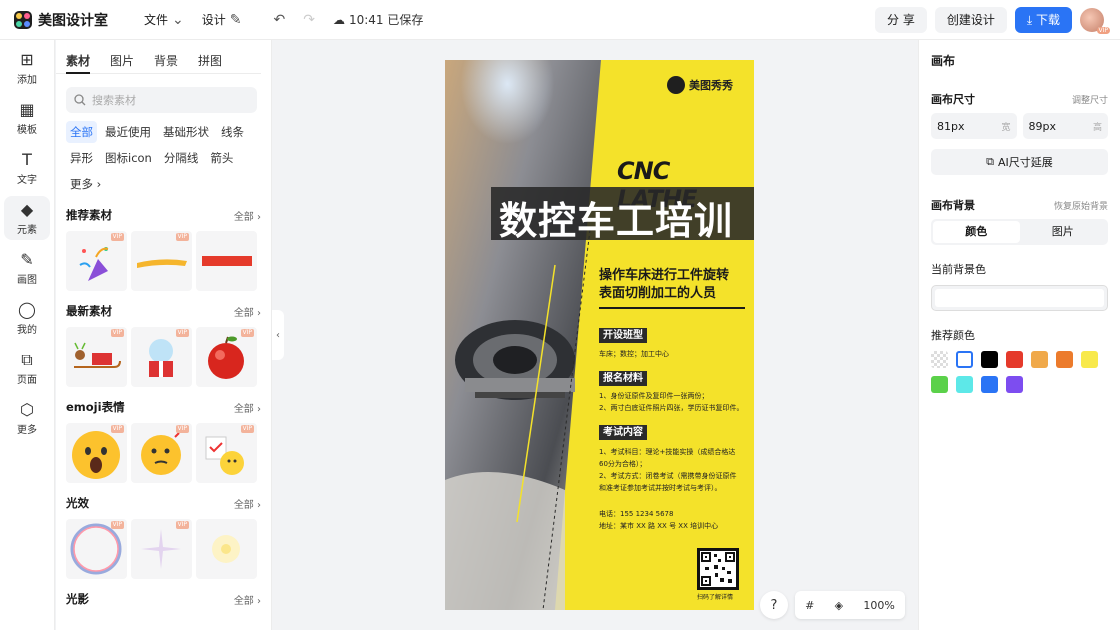 The width and height of the screenshot is (1120, 630). I want to click on tab-collage: 拼图, so click(210, 63).